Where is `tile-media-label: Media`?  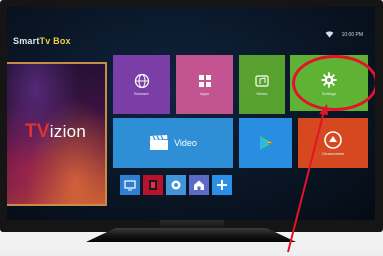
tile-media-label: Media is located at coordinates (262, 93).